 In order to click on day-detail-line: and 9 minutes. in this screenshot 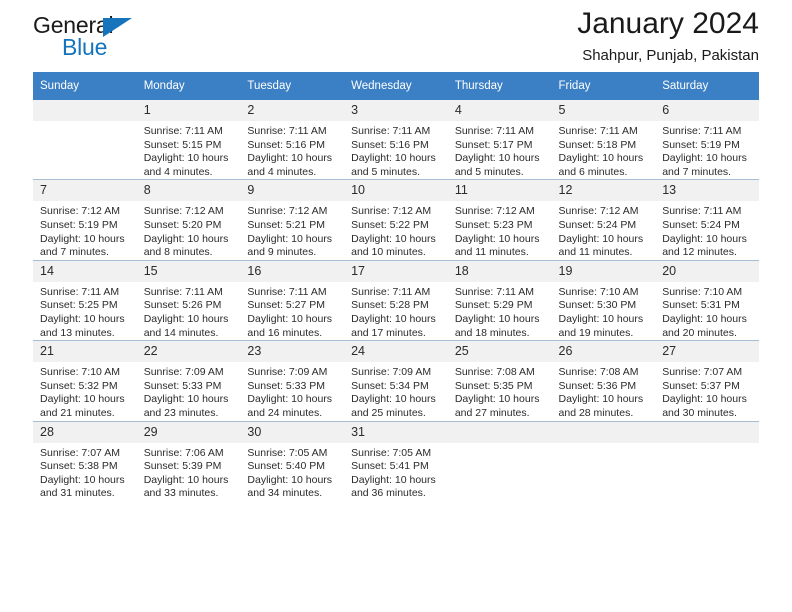, I will do `click(282, 252)`.